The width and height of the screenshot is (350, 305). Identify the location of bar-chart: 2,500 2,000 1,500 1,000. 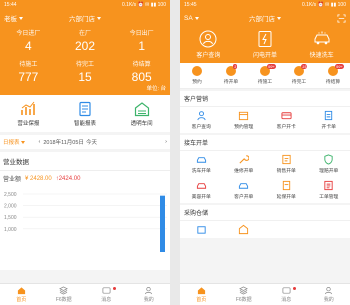
(85, 222).